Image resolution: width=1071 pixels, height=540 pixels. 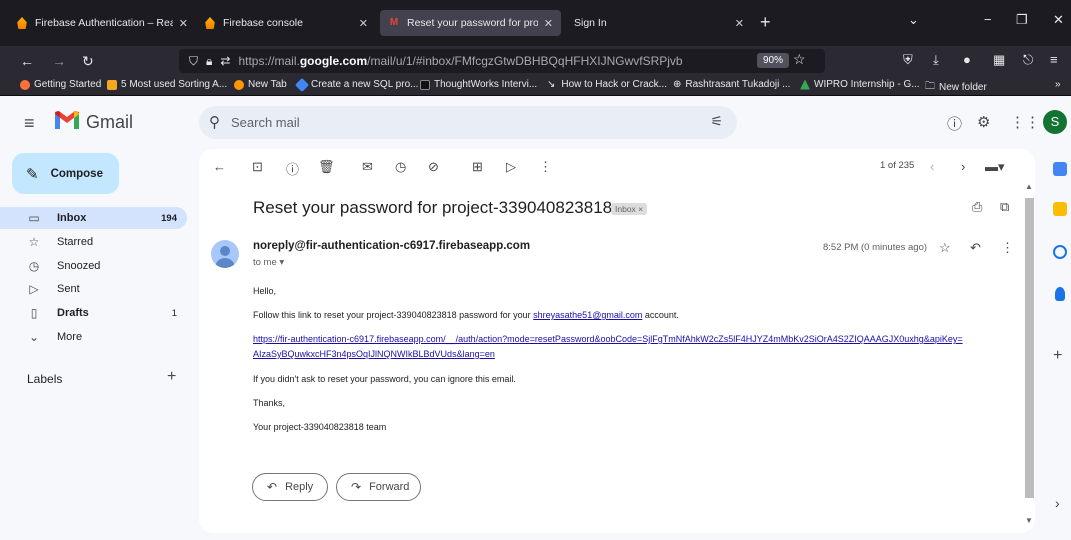 What do you see at coordinates (93, 337) in the screenshot?
I see `nav-item-more: ⌄ More` at bounding box center [93, 337].